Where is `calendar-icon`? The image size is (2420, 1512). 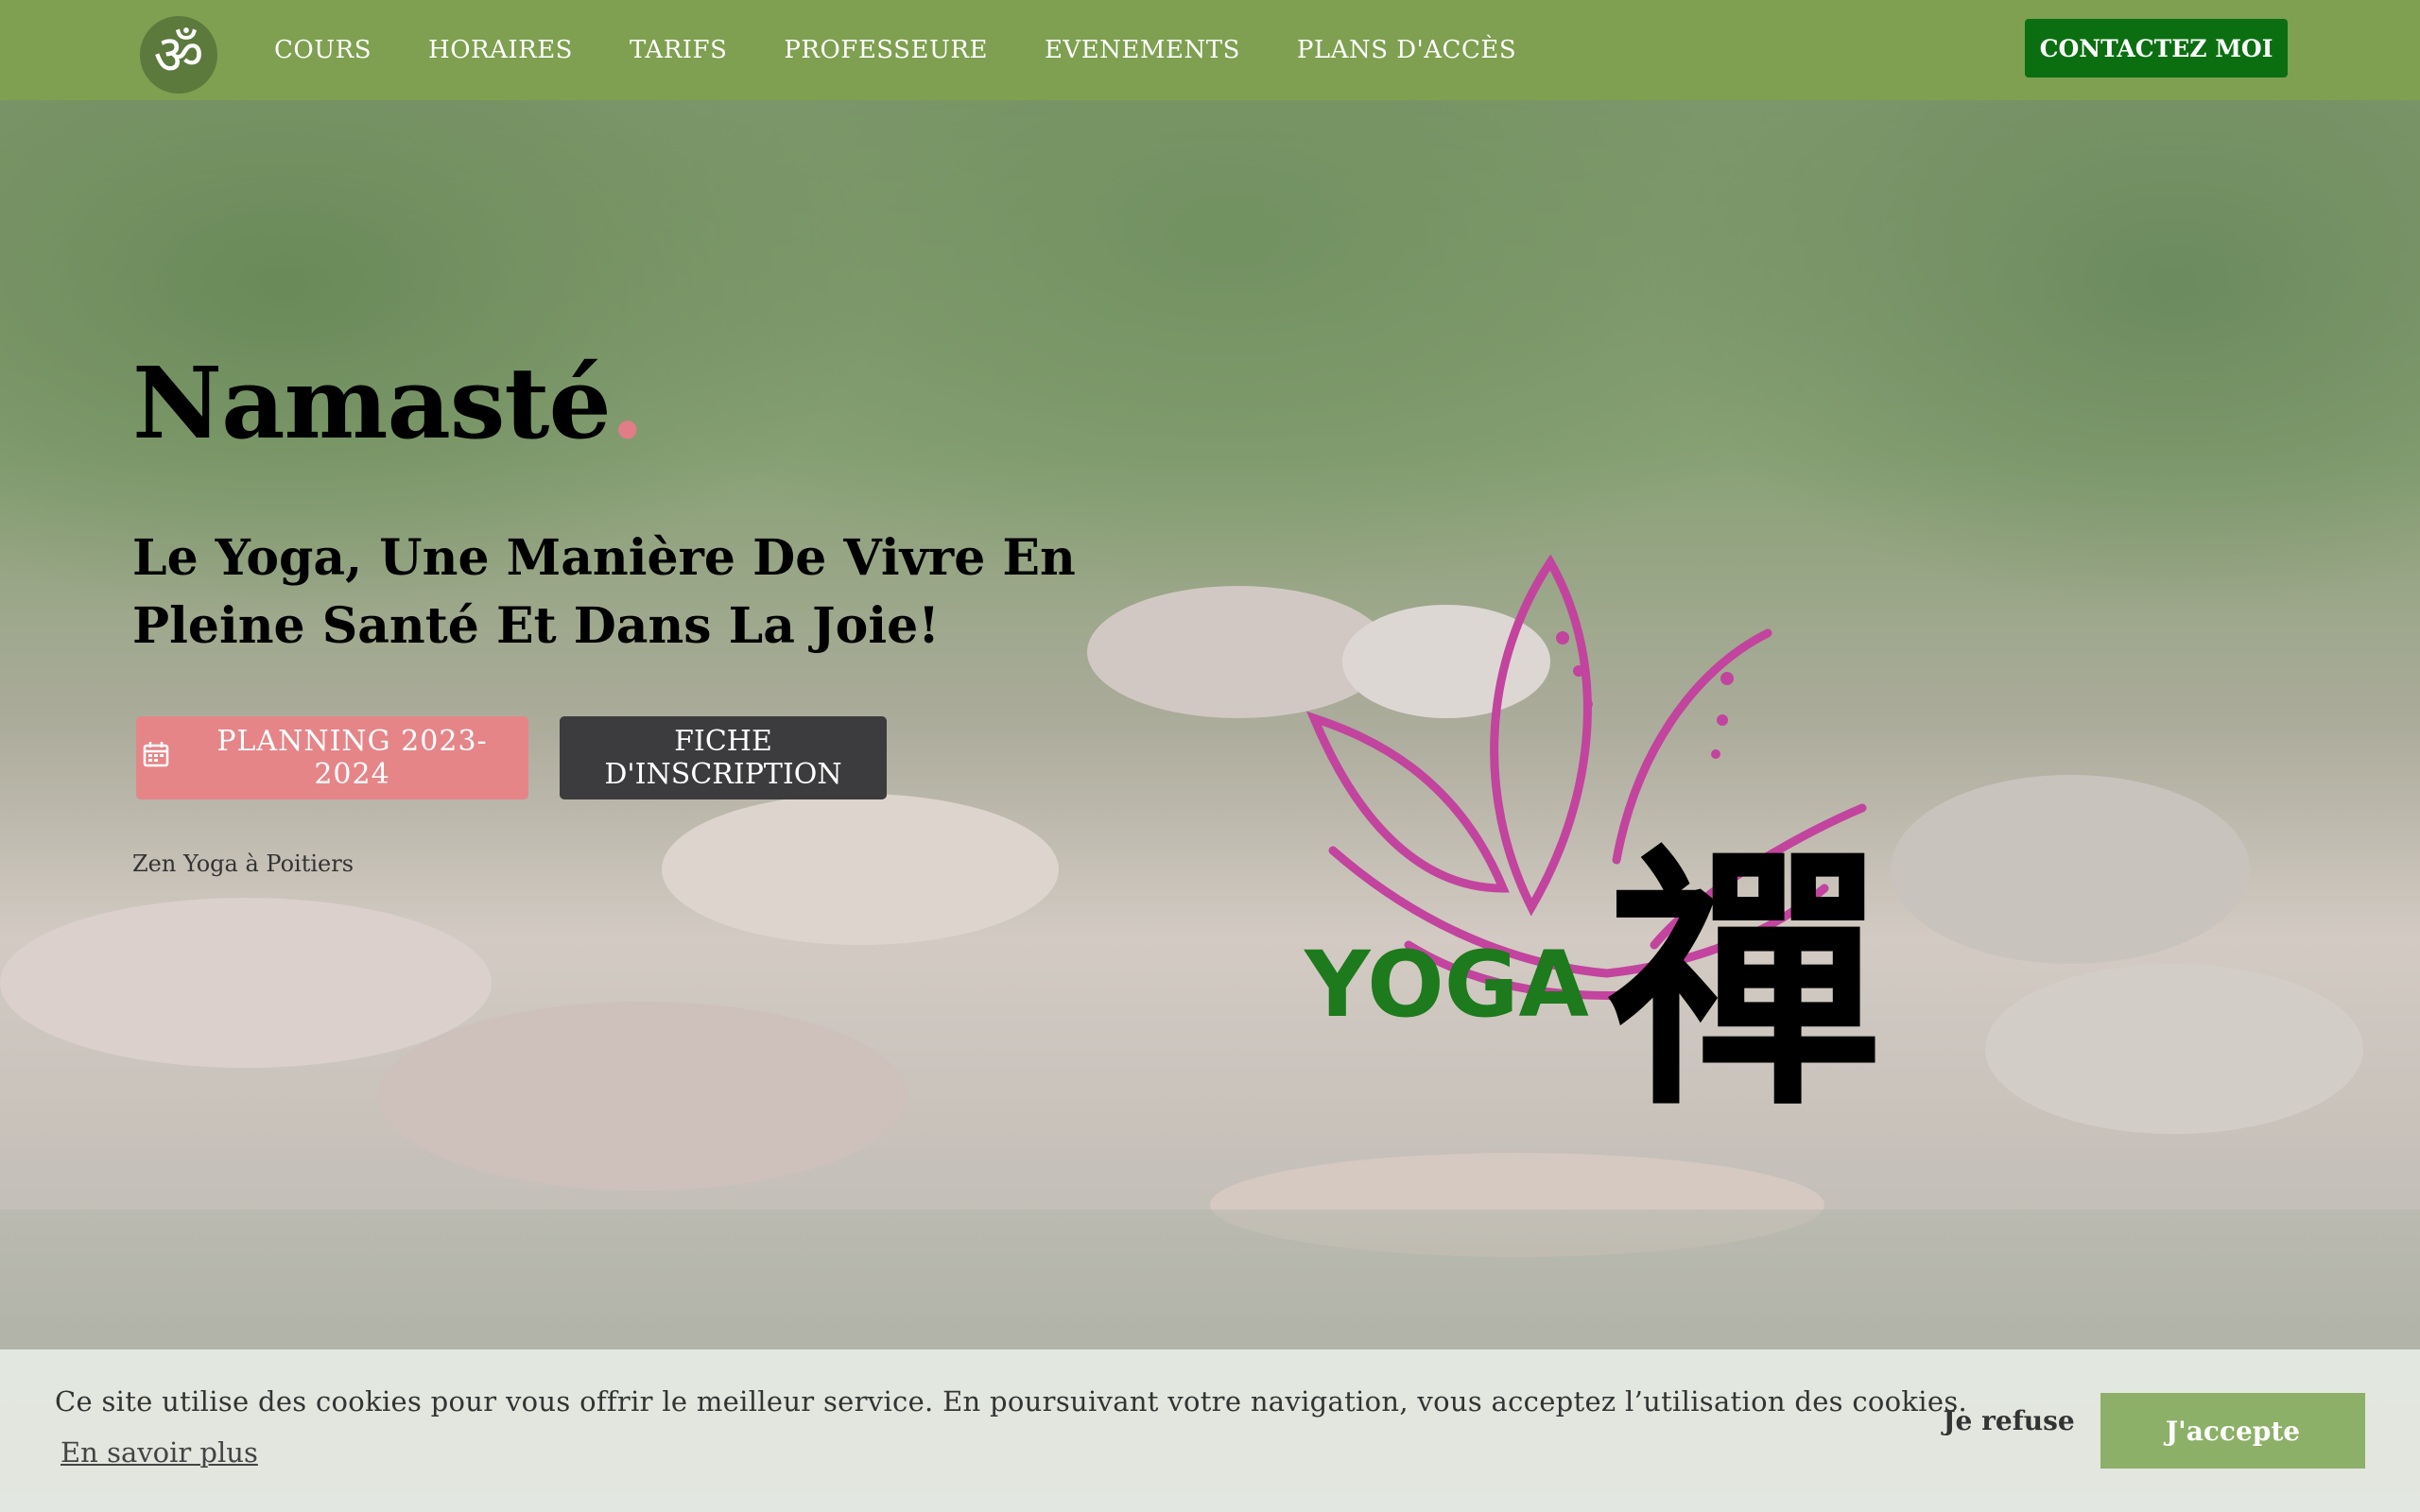
calendar-icon is located at coordinates (156, 758).